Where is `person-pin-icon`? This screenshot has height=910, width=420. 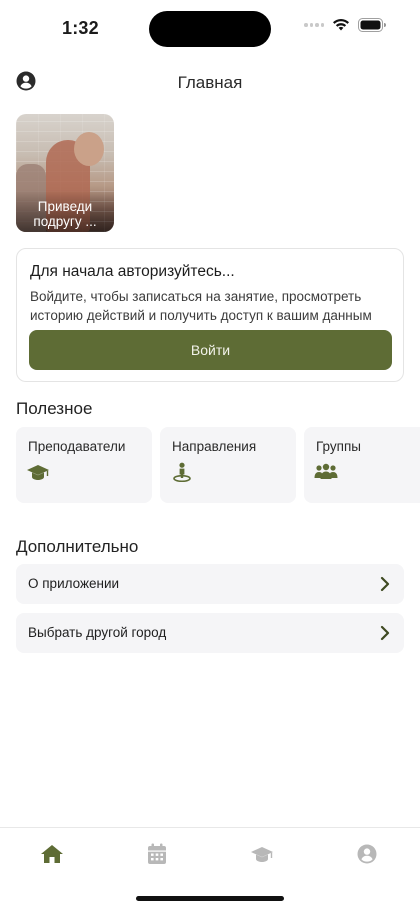
person-pin-icon is located at coordinates (182, 472).